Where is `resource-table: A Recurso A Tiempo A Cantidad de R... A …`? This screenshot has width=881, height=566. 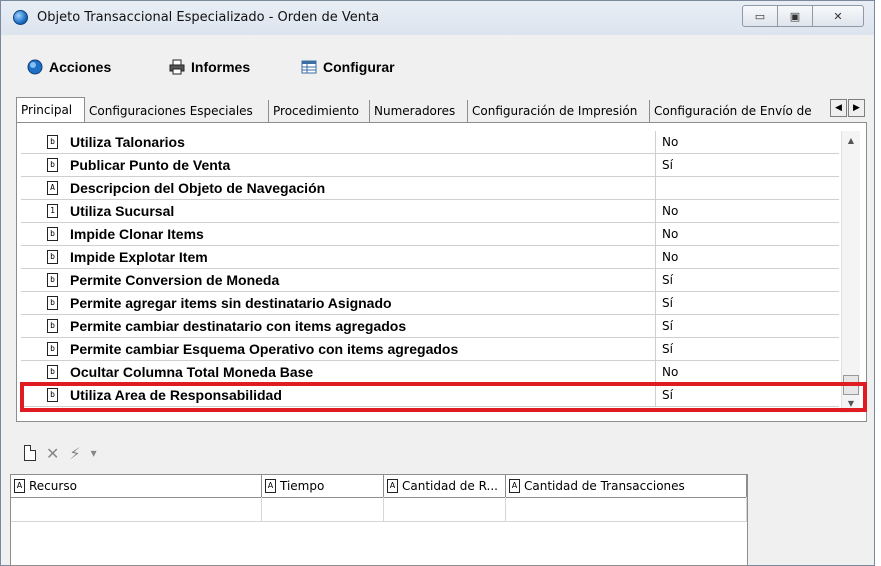
resource-table: A Recurso A Tiempo A Cantidad de R... A … is located at coordinates (379, 520).